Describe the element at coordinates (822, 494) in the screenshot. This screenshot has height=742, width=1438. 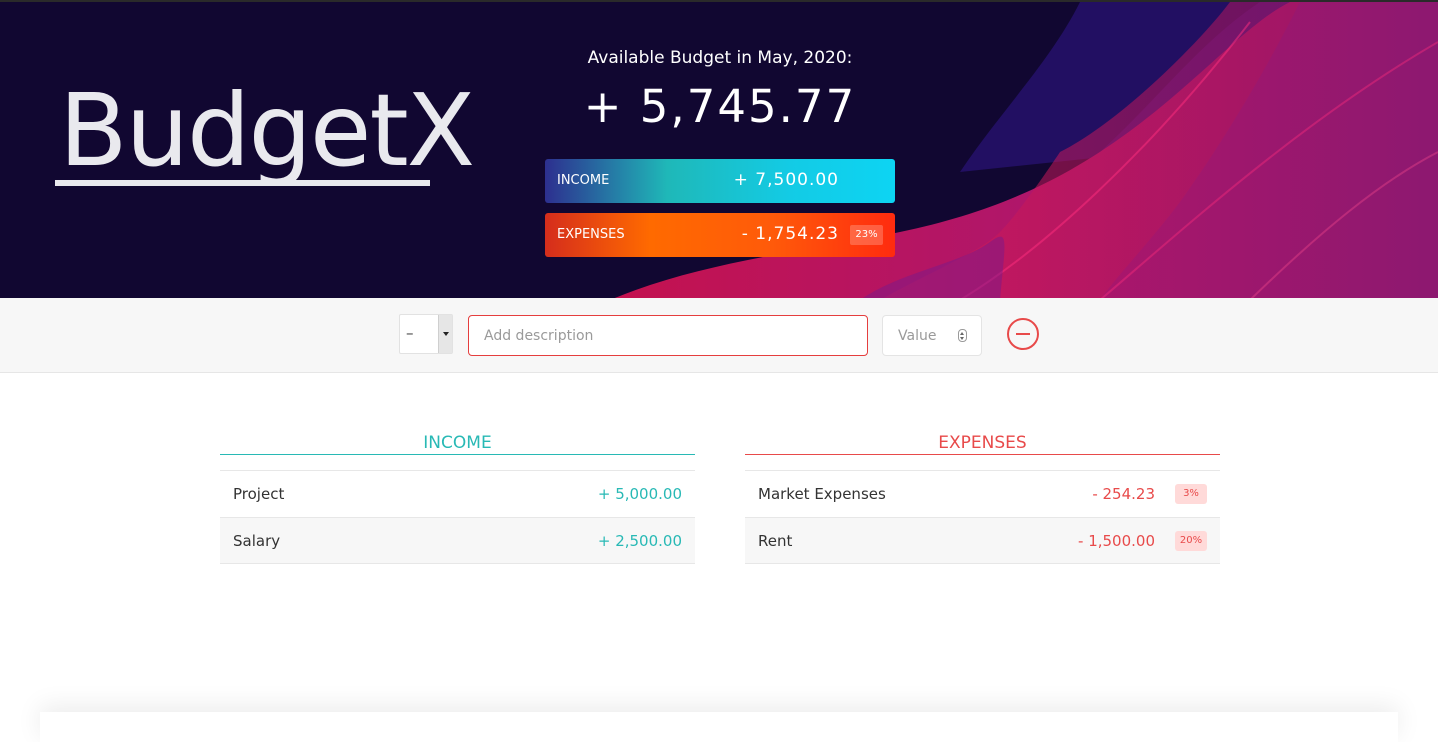
I see `expense-item-description: Market Expenses` at that location.